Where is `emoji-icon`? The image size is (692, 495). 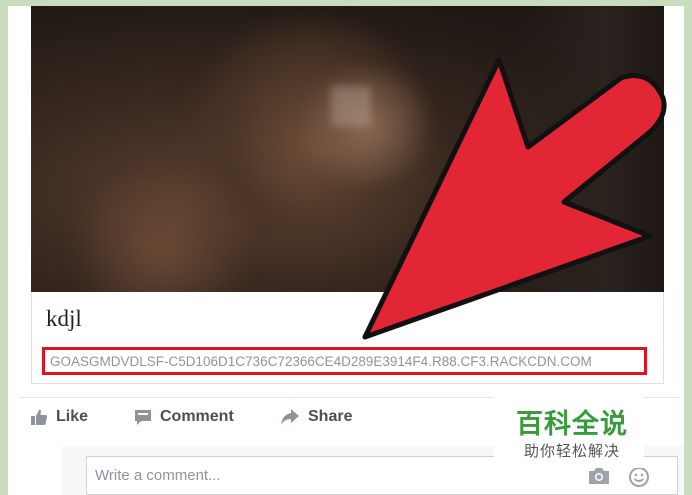
emoji-icon is located at coordinates (639, 477).